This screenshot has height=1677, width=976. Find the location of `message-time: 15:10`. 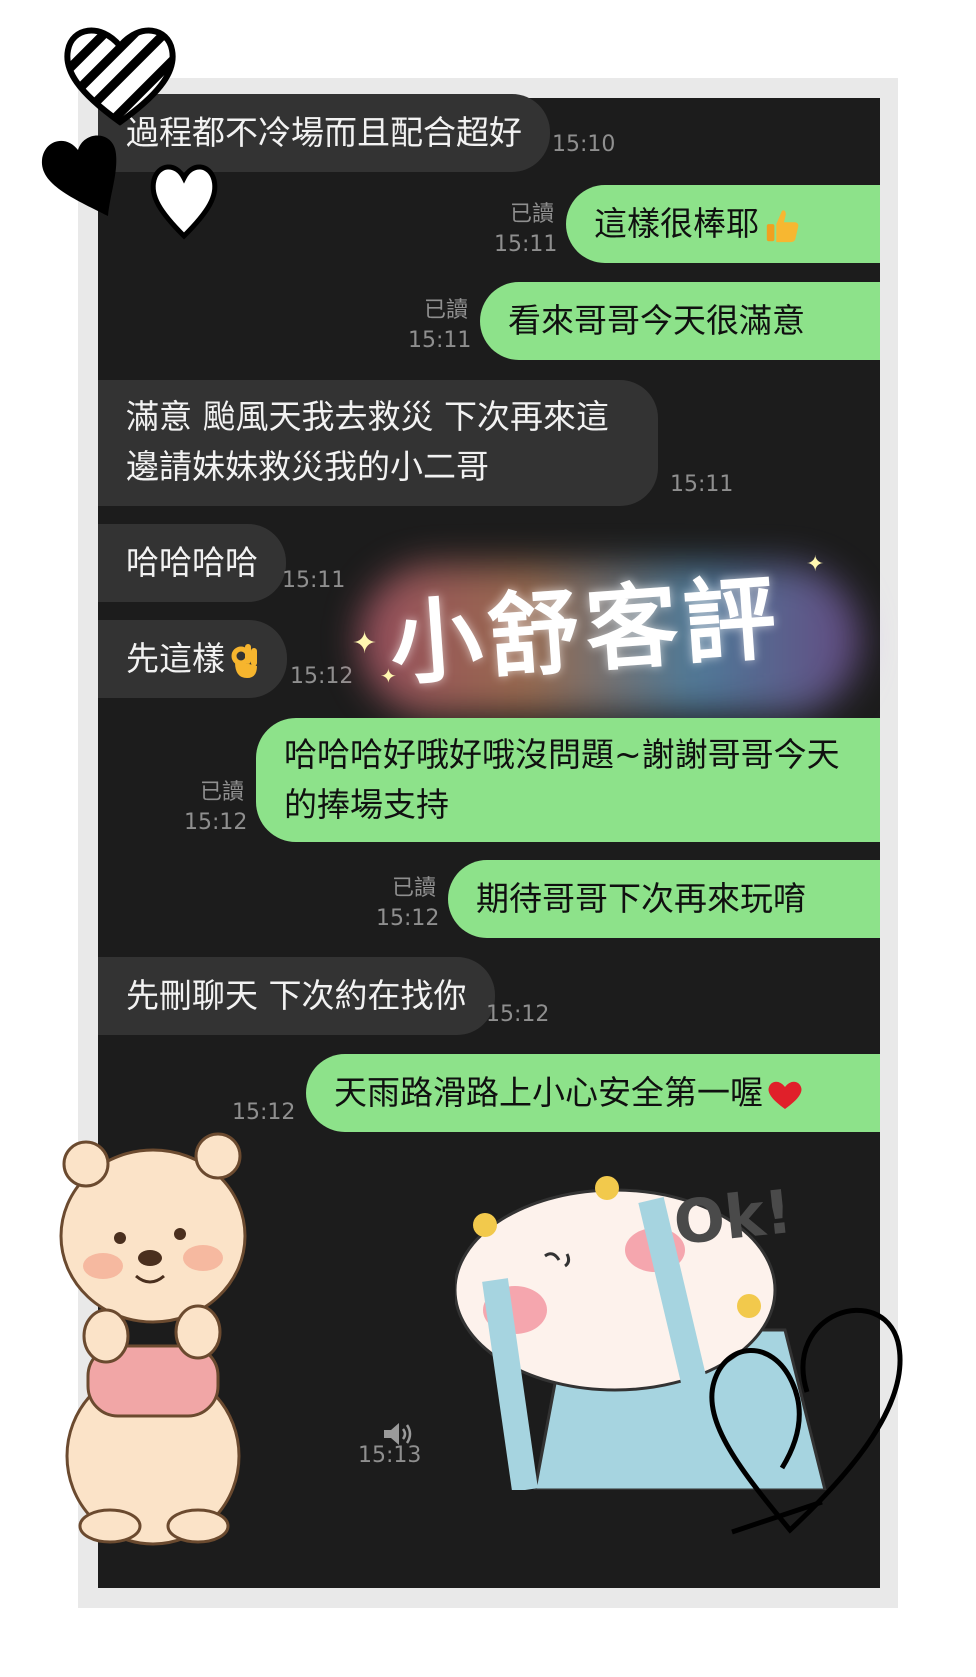

message-time: 15:10 is located at coordinates (584, 144).